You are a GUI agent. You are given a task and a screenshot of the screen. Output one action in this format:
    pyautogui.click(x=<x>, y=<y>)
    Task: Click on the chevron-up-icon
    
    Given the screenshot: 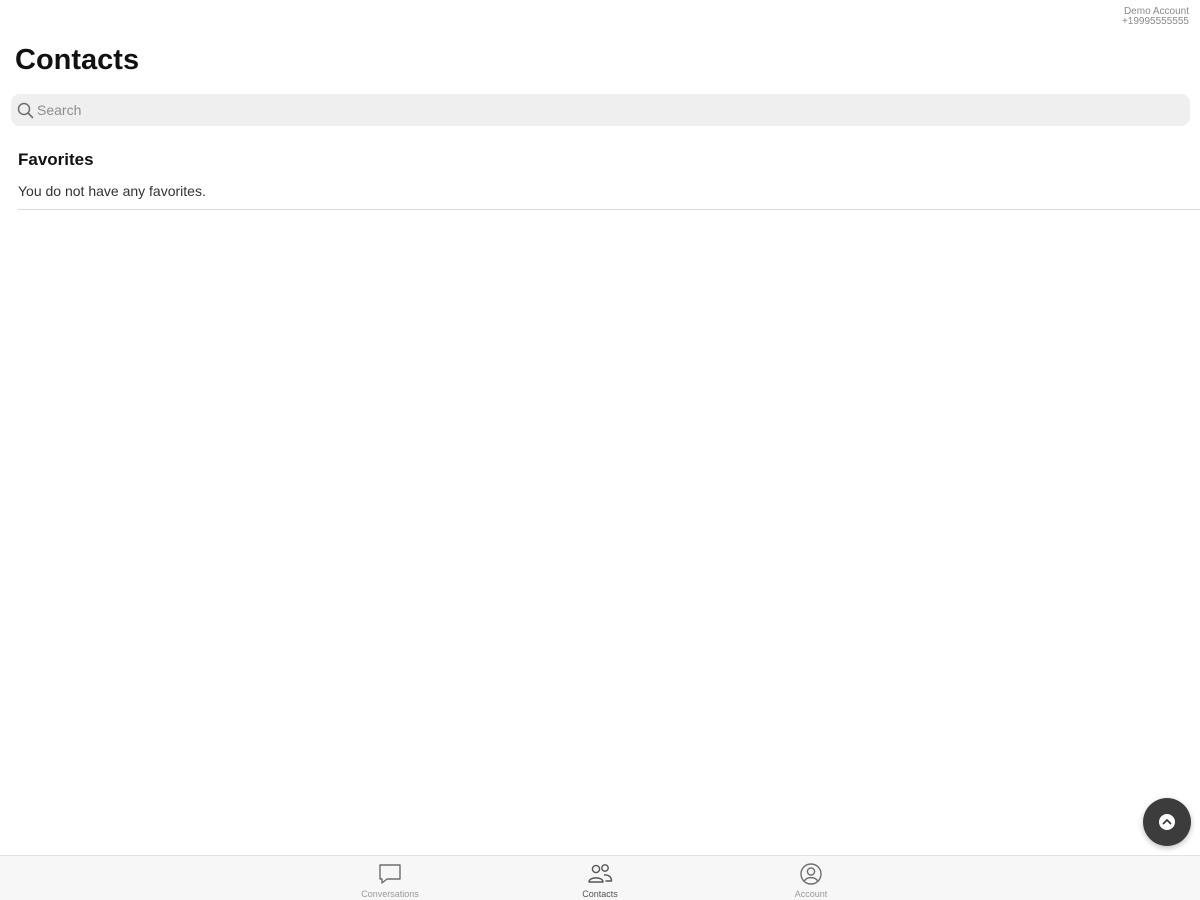 What is the action you would take?
    pyautogui.click(x=1167, y=822)
    